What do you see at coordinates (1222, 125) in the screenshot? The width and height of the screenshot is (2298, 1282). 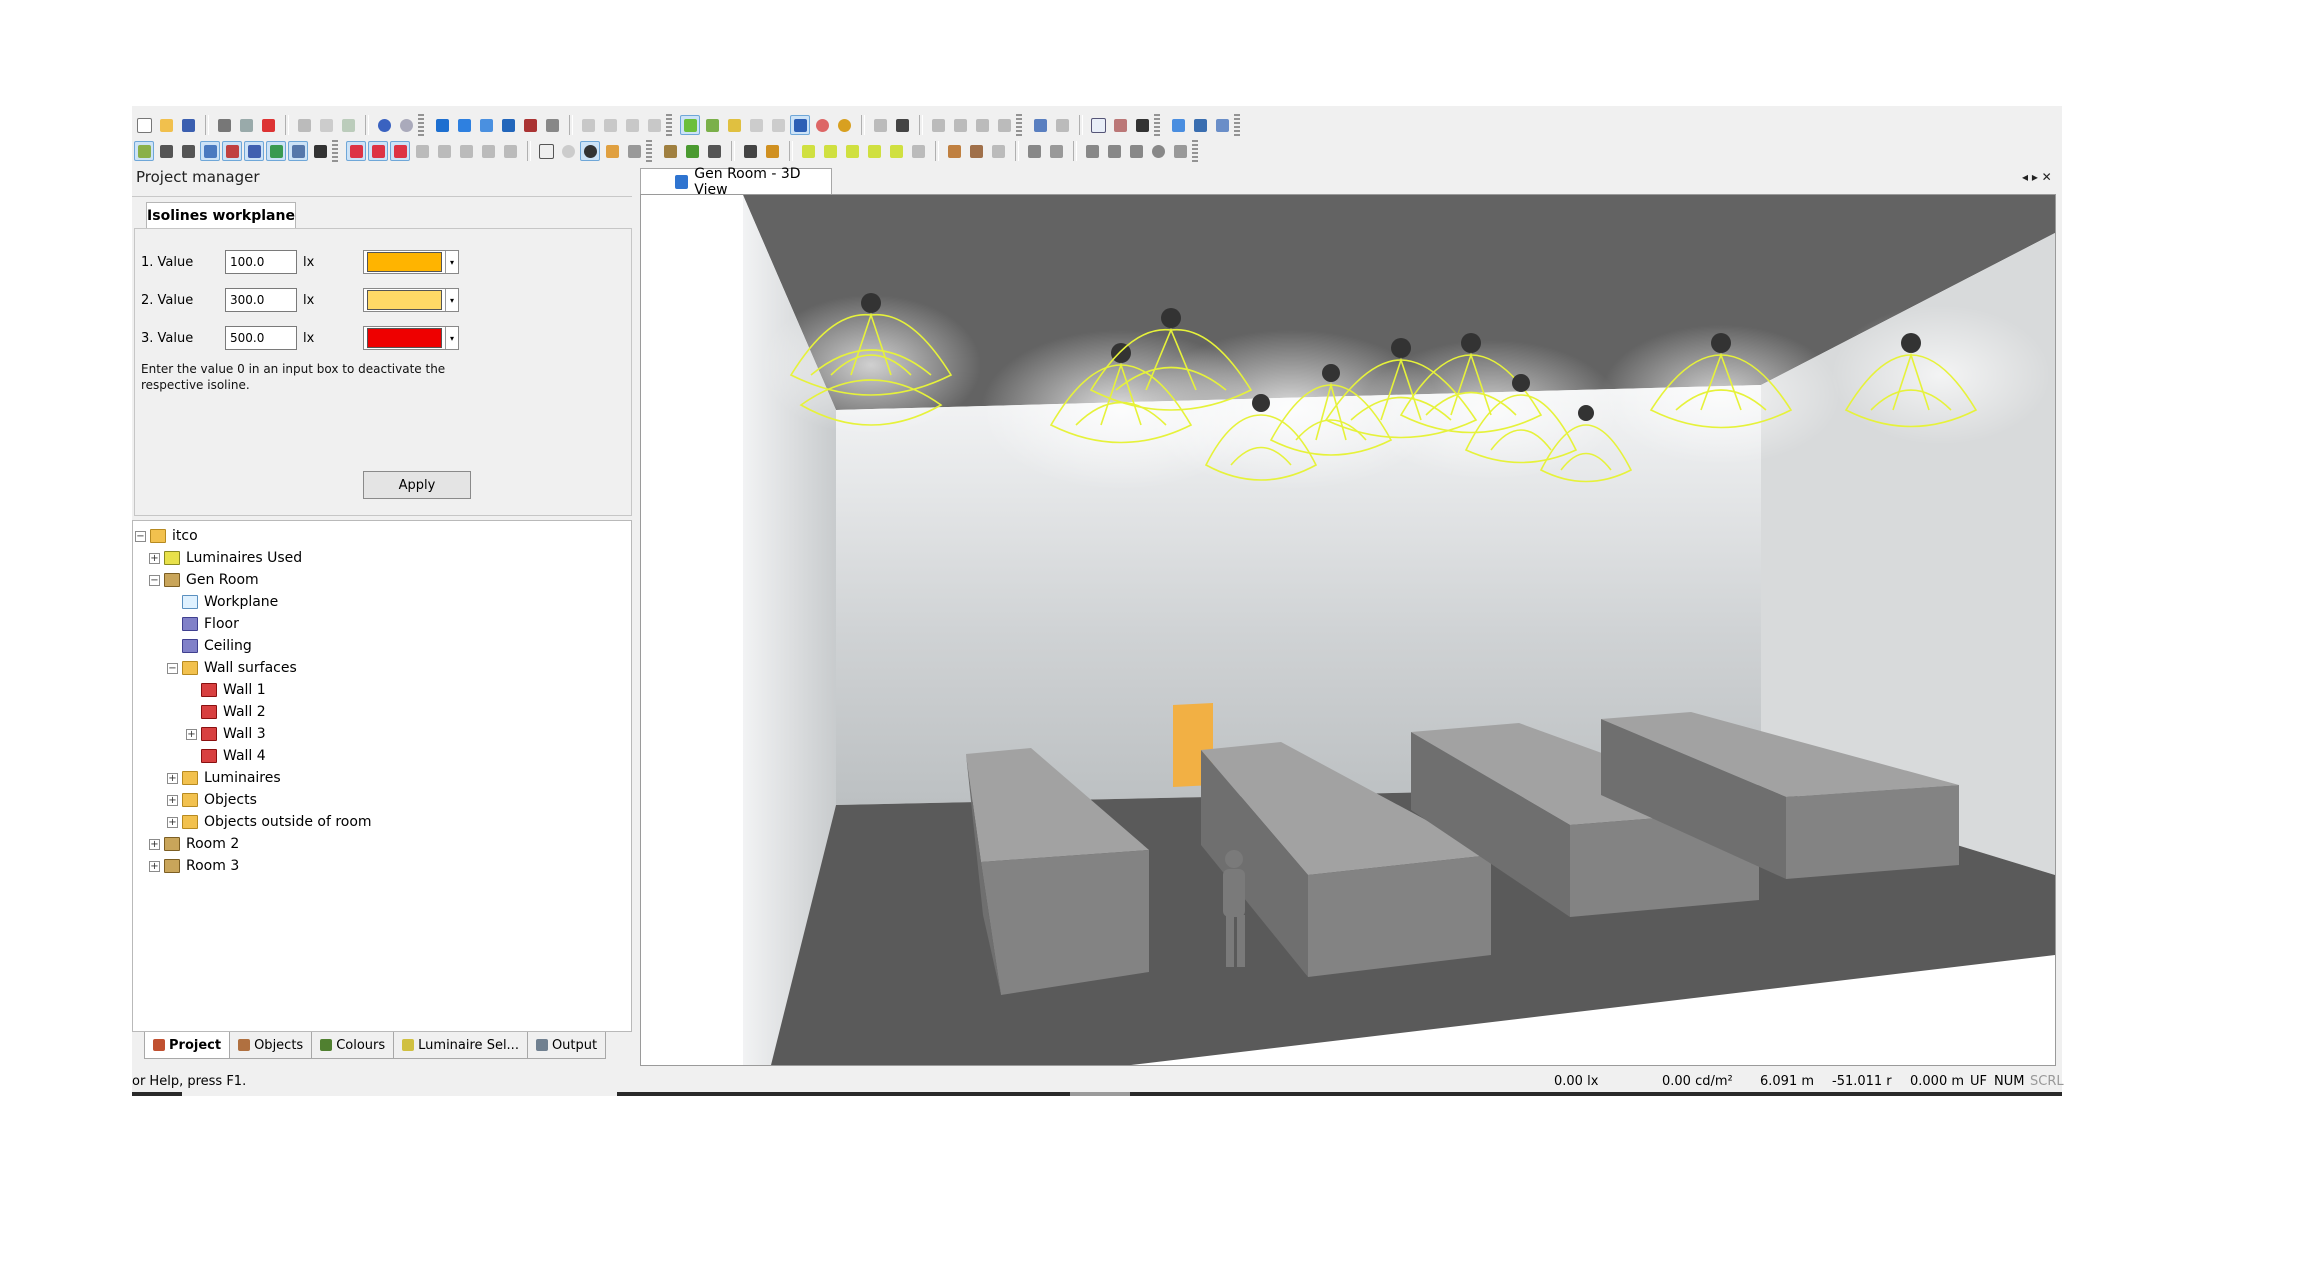 I see `window-list-icon` at bounding box center [1222, 125].